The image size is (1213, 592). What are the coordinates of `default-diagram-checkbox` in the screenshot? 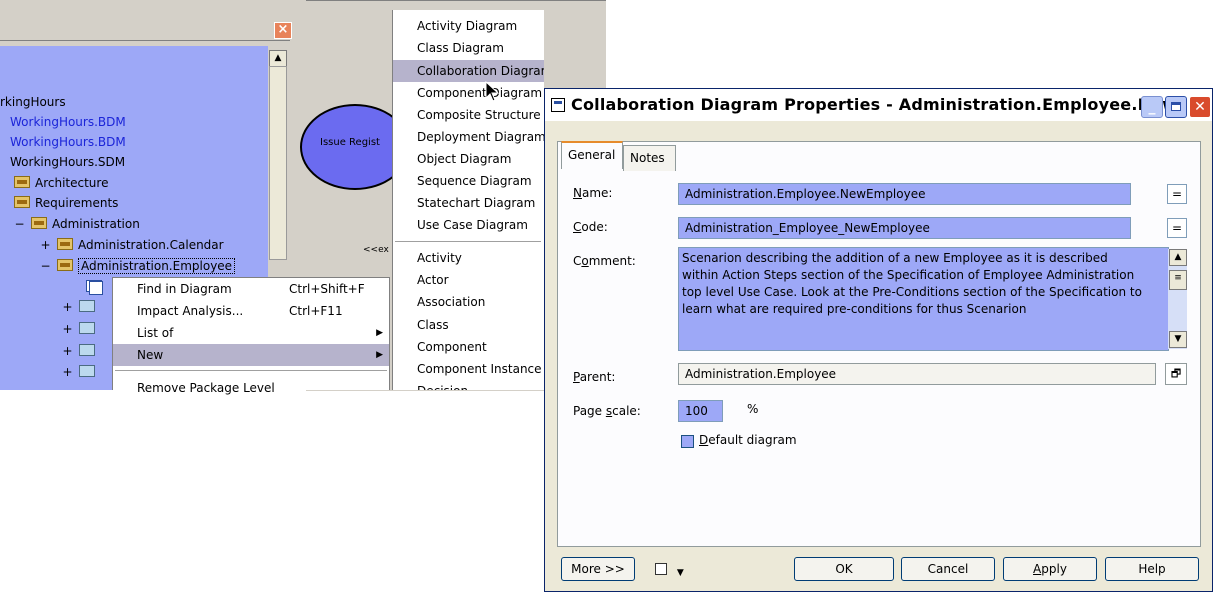 It's located at (687, 441).